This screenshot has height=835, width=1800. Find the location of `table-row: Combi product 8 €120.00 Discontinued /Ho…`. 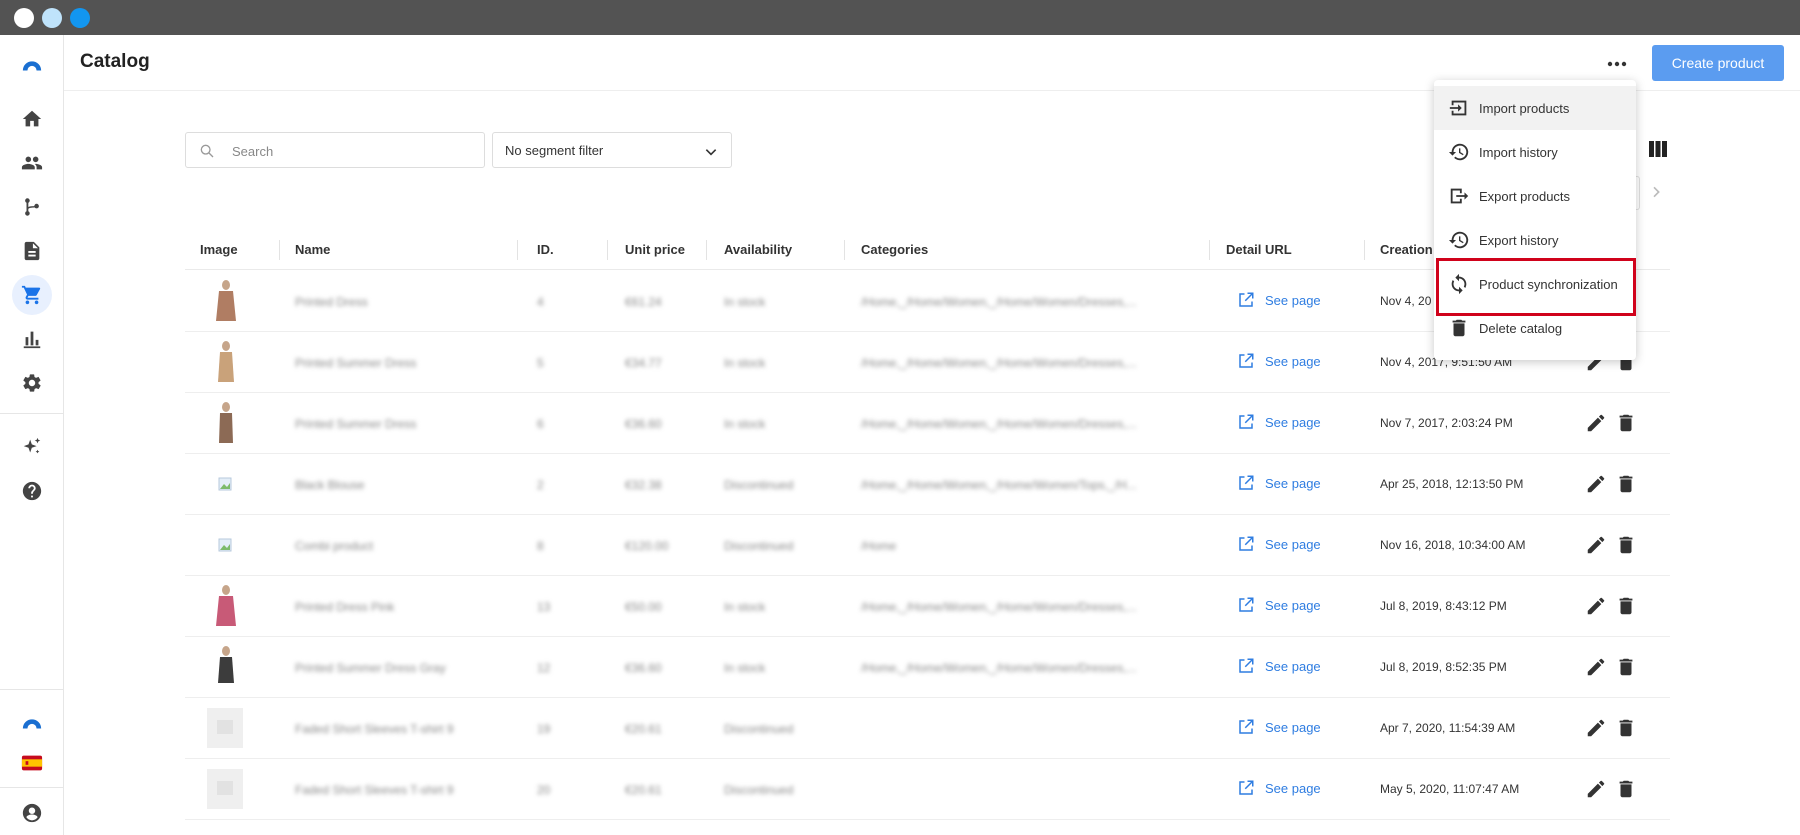

table-row: Combi product 8 €120.00 Discontinued /Ho… is located at coordinates (927, 545).